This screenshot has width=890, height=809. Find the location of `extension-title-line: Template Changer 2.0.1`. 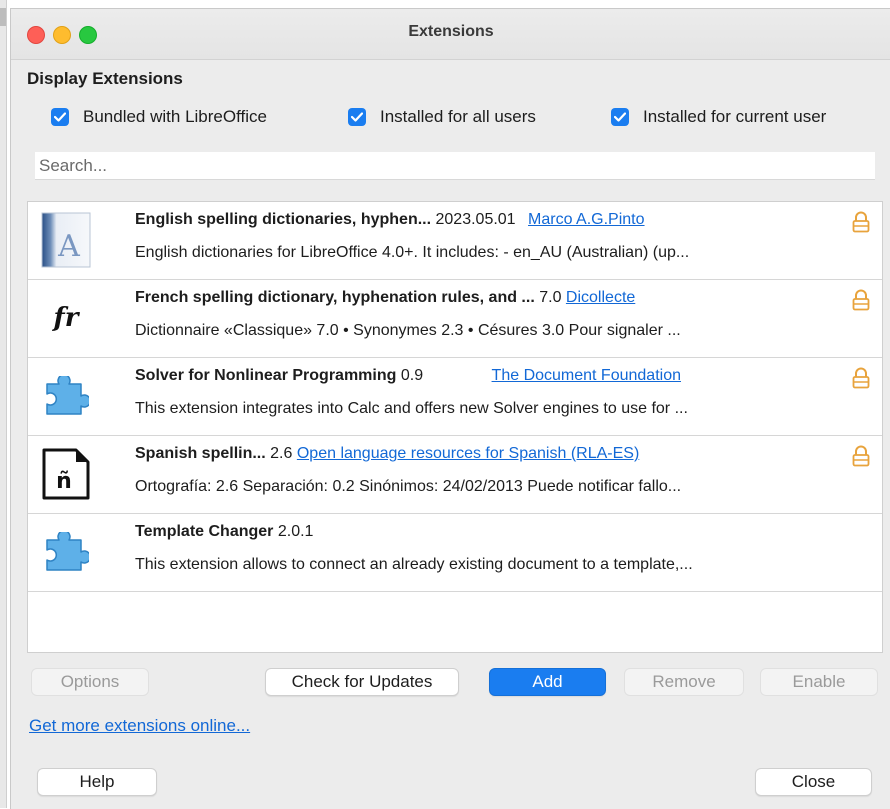

extension-title-line: Template Changer 2.0.1 is located at coordinates (224, 532).